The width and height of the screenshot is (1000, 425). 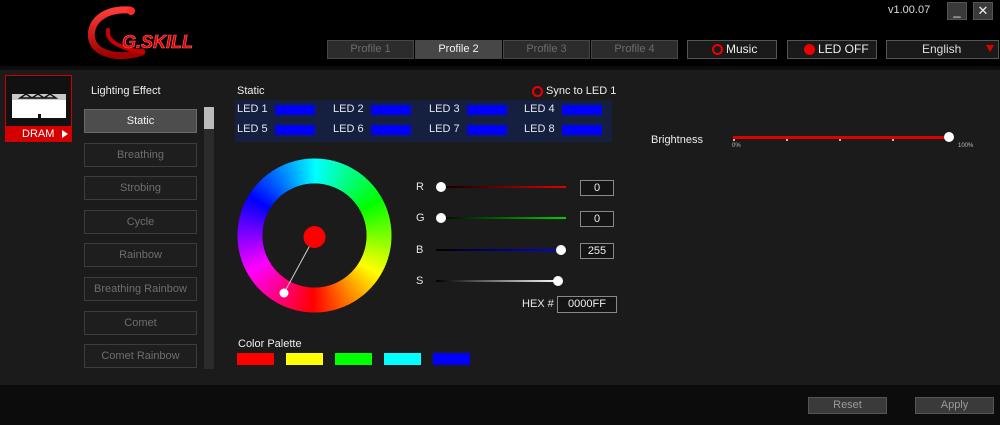 I want to click on brightness-slider-knob, so click(x=949, y=137).